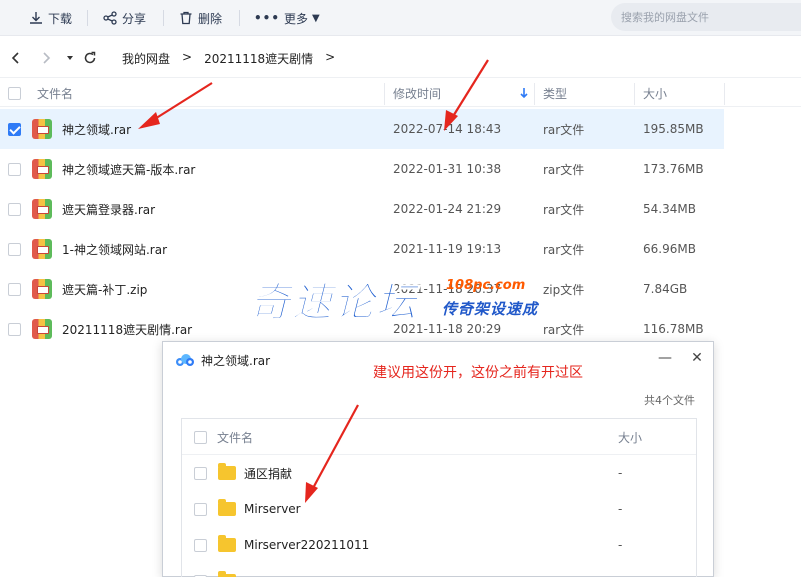 The image size is (801, 577). Describe the element at coordinates (439, 437) in the screenshot. I see `archive-table-header: 文件名 大小` at that location.